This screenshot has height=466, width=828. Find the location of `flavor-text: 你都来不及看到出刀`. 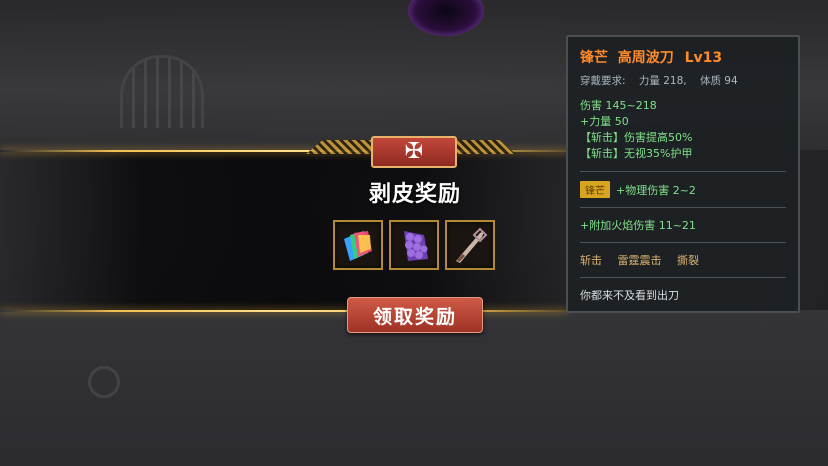

flavor-text: 你都来不及看到出刀 is located at coordinates (629, 295).